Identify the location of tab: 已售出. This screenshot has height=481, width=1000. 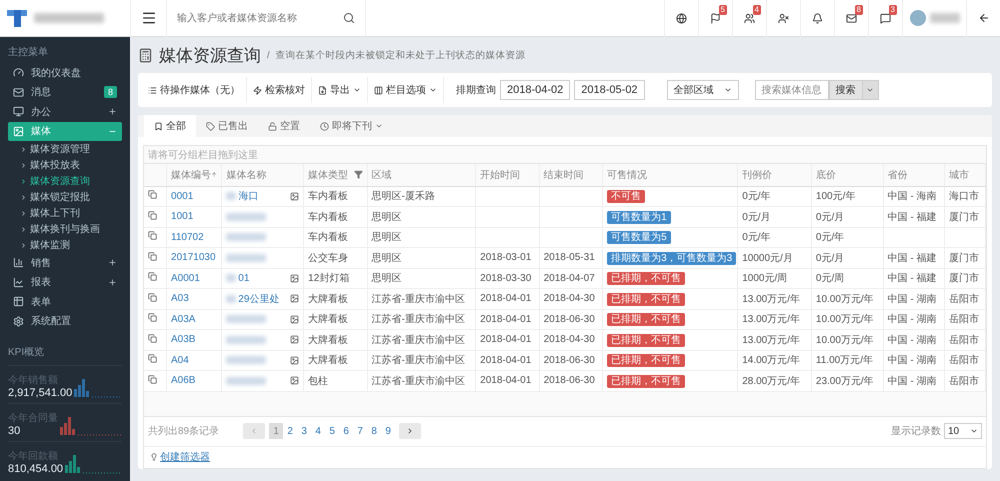
(227, 126).